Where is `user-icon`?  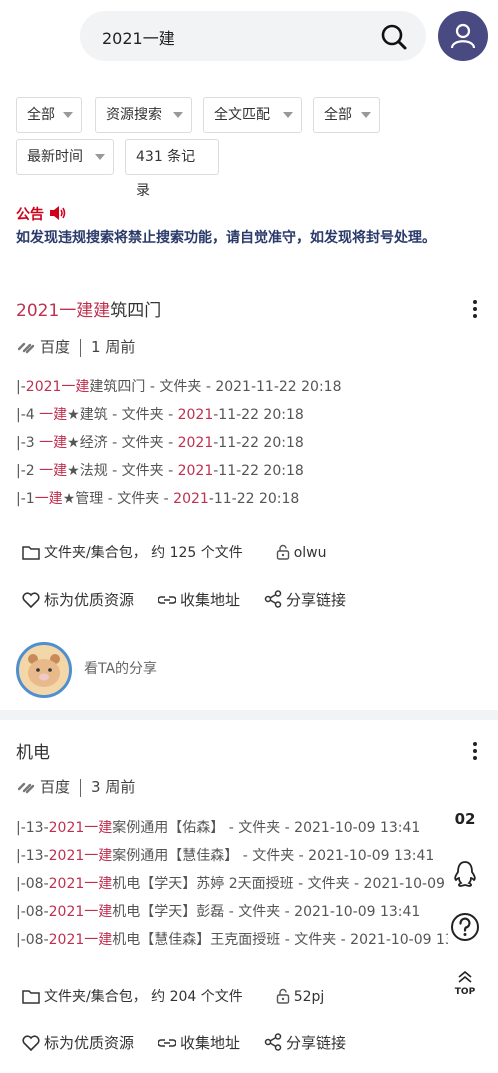 user-icon is located at coordinates (463, 36).